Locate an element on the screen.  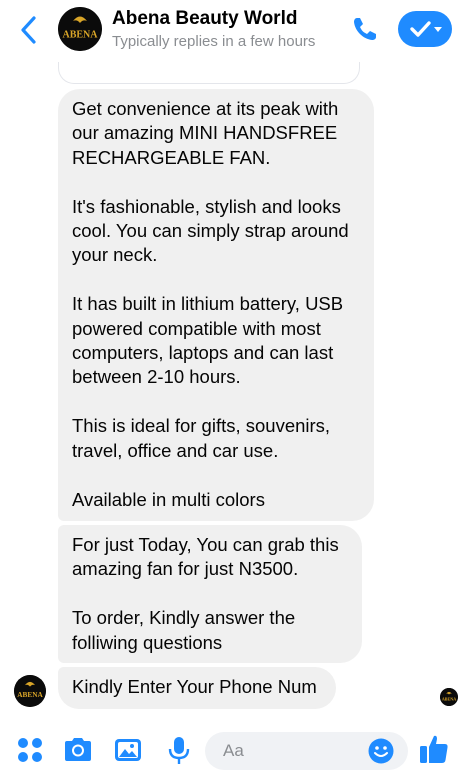
phone-icon is located at coordinates (365, 29).